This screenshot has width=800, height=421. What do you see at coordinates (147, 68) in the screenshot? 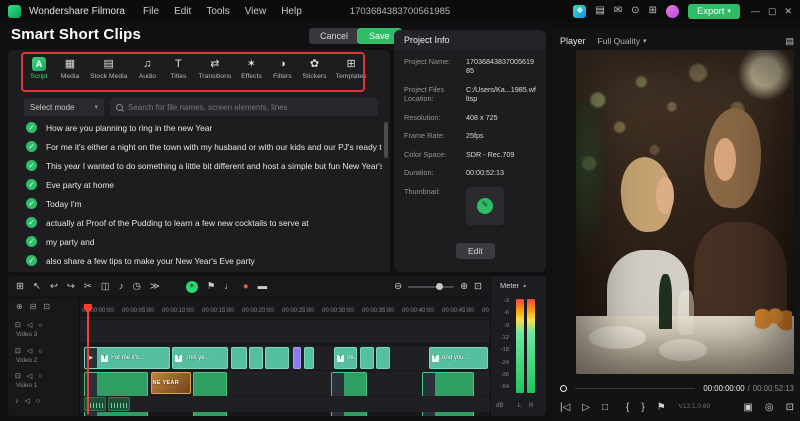
I see `media-tab-audio: ♫ Audio` at bounding box center [147, 68].